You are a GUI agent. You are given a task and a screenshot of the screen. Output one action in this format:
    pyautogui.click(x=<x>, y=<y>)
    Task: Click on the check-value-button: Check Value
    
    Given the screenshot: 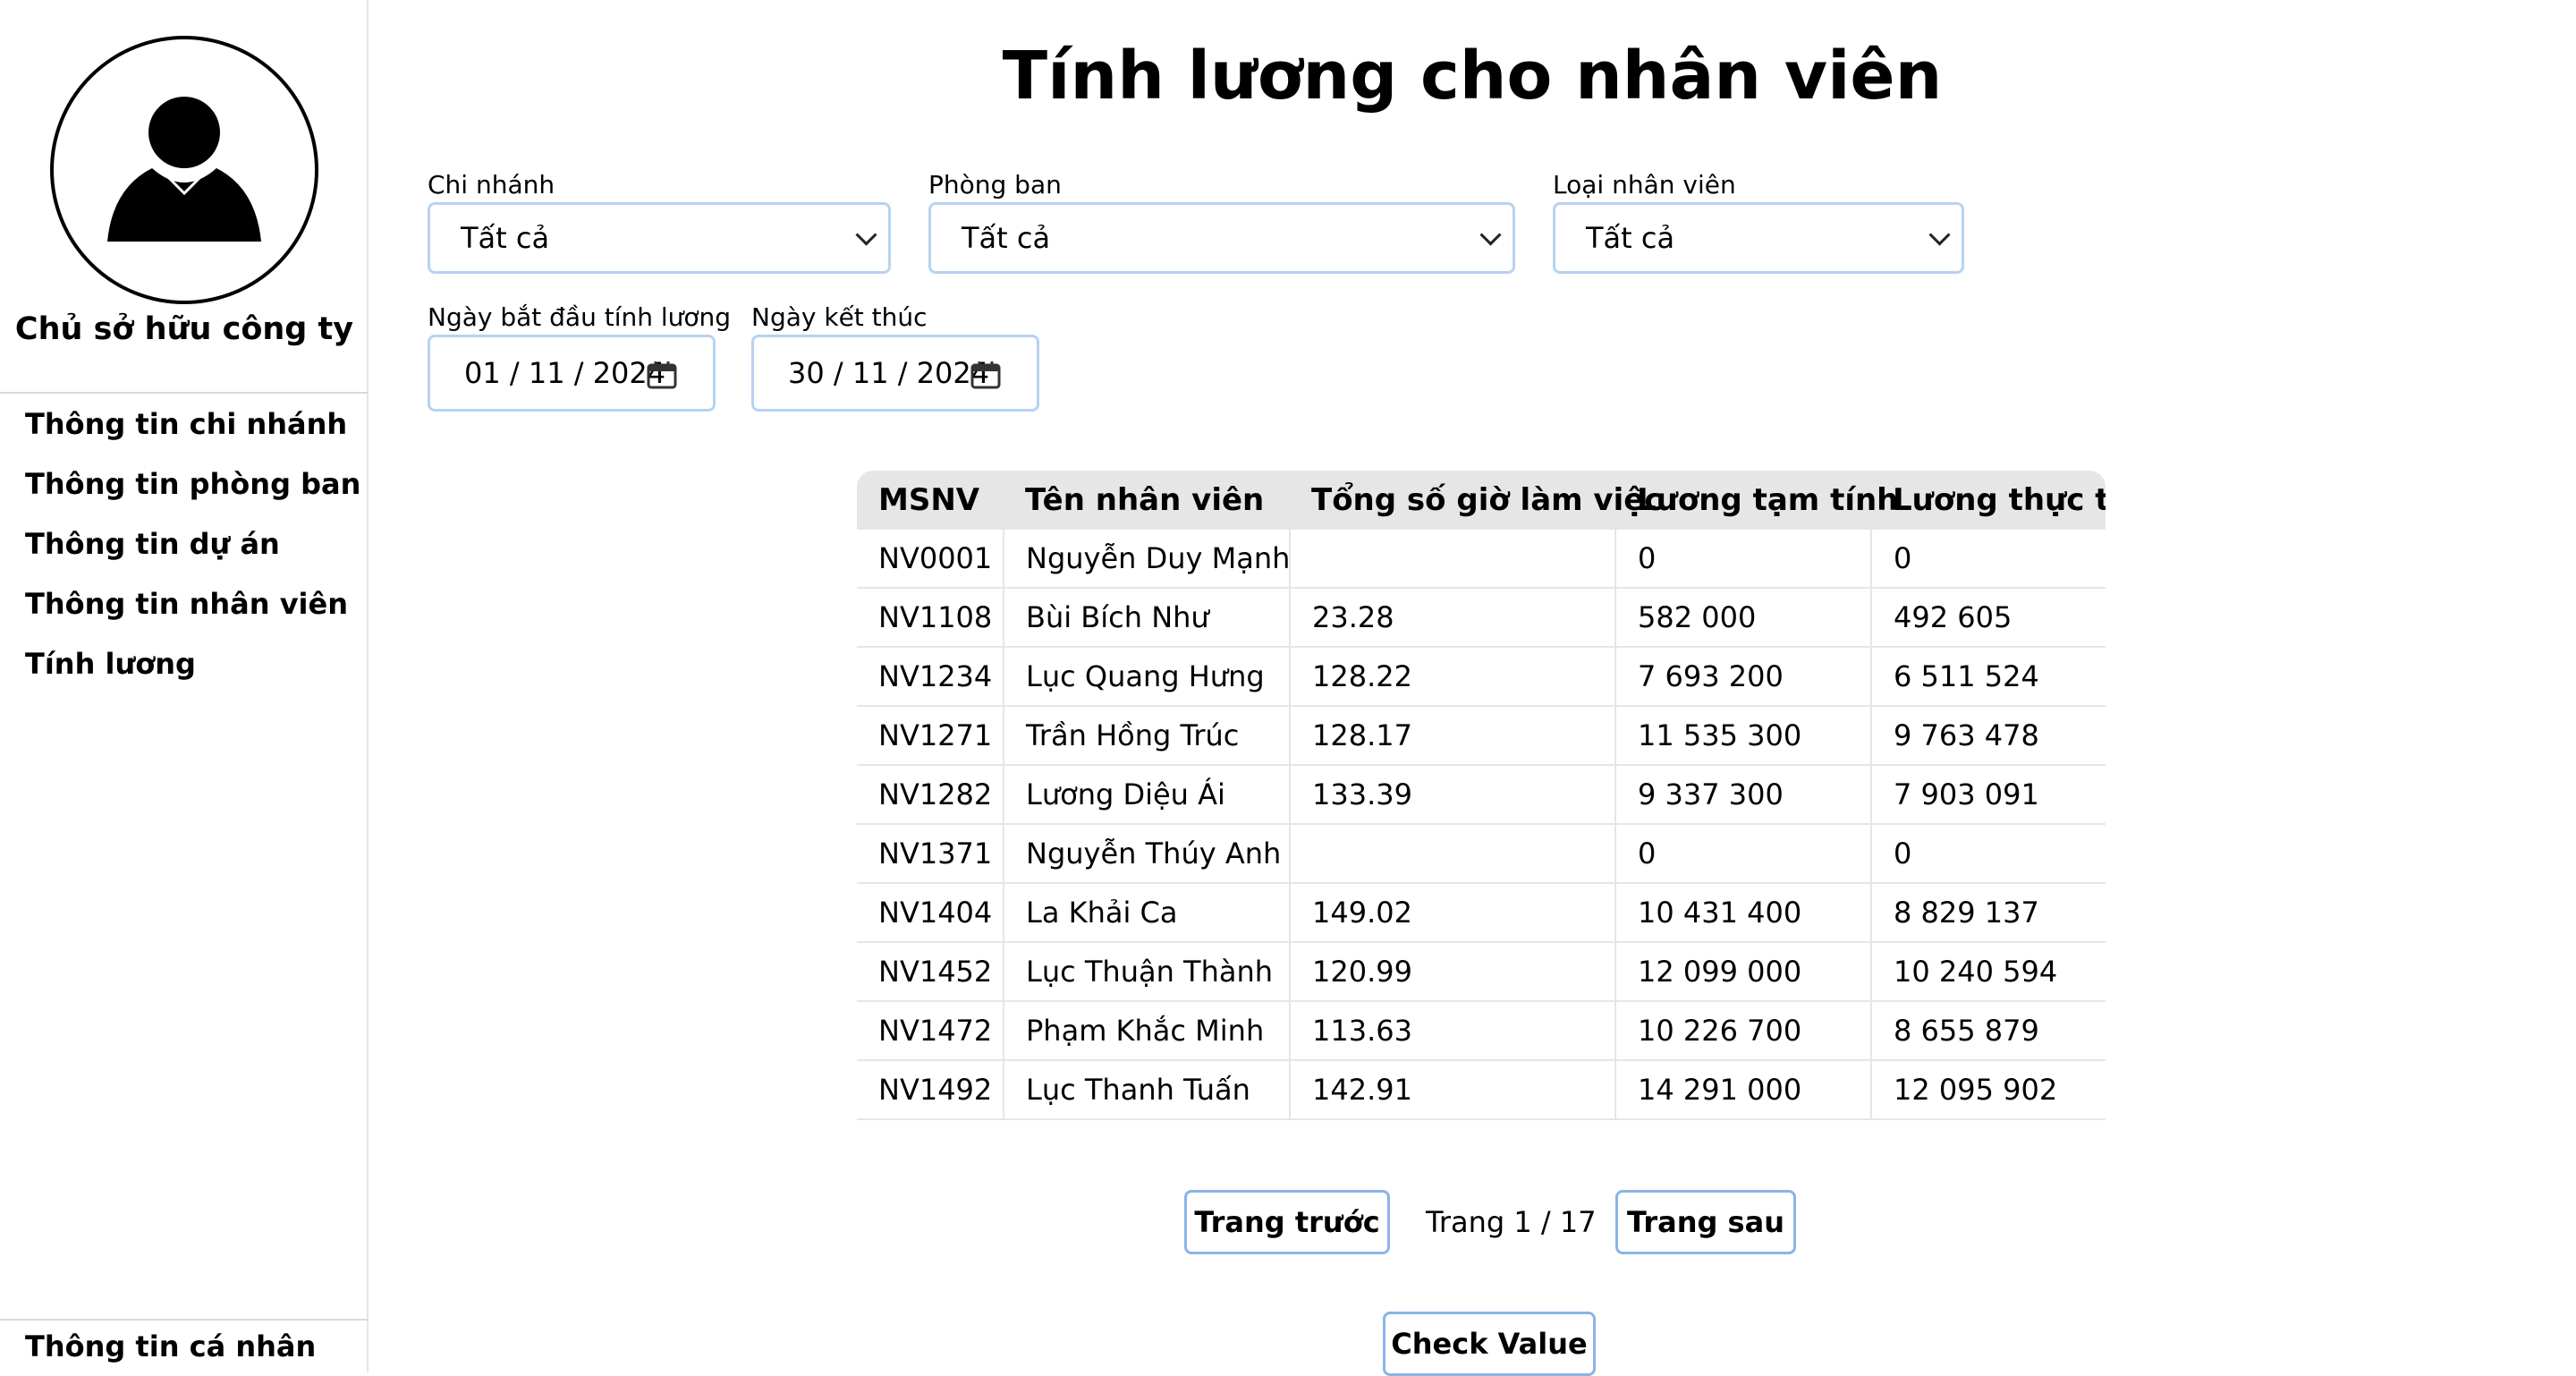 What is the action you would take?
    pyautogui.click(x=1489, y=1344)
    